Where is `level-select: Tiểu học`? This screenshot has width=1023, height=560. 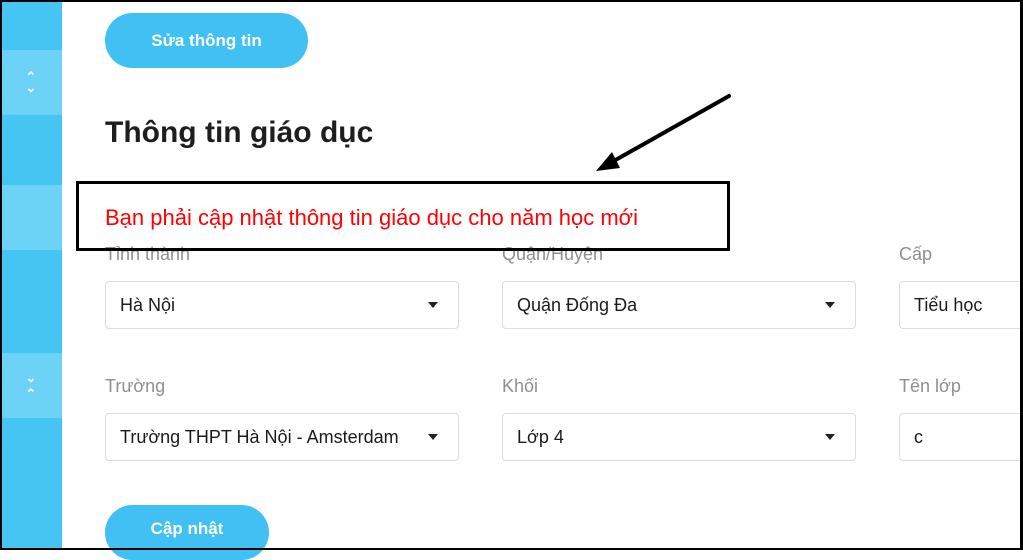 level-select: Tiểu học is located at coordinates (961, 305).